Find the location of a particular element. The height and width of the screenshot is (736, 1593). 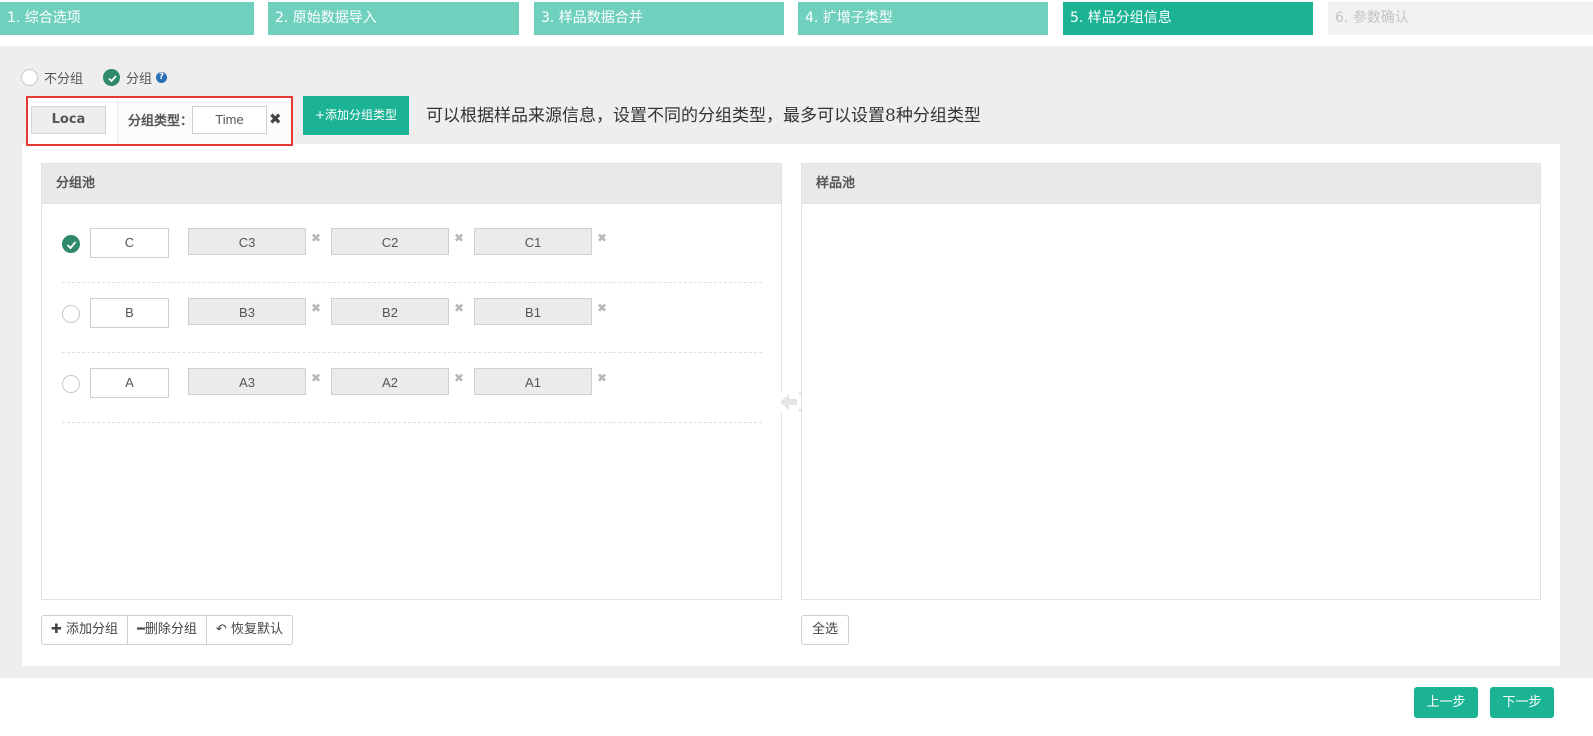

step-3-label: 3. 样品数据合并 is located at coordinates (592, 18).